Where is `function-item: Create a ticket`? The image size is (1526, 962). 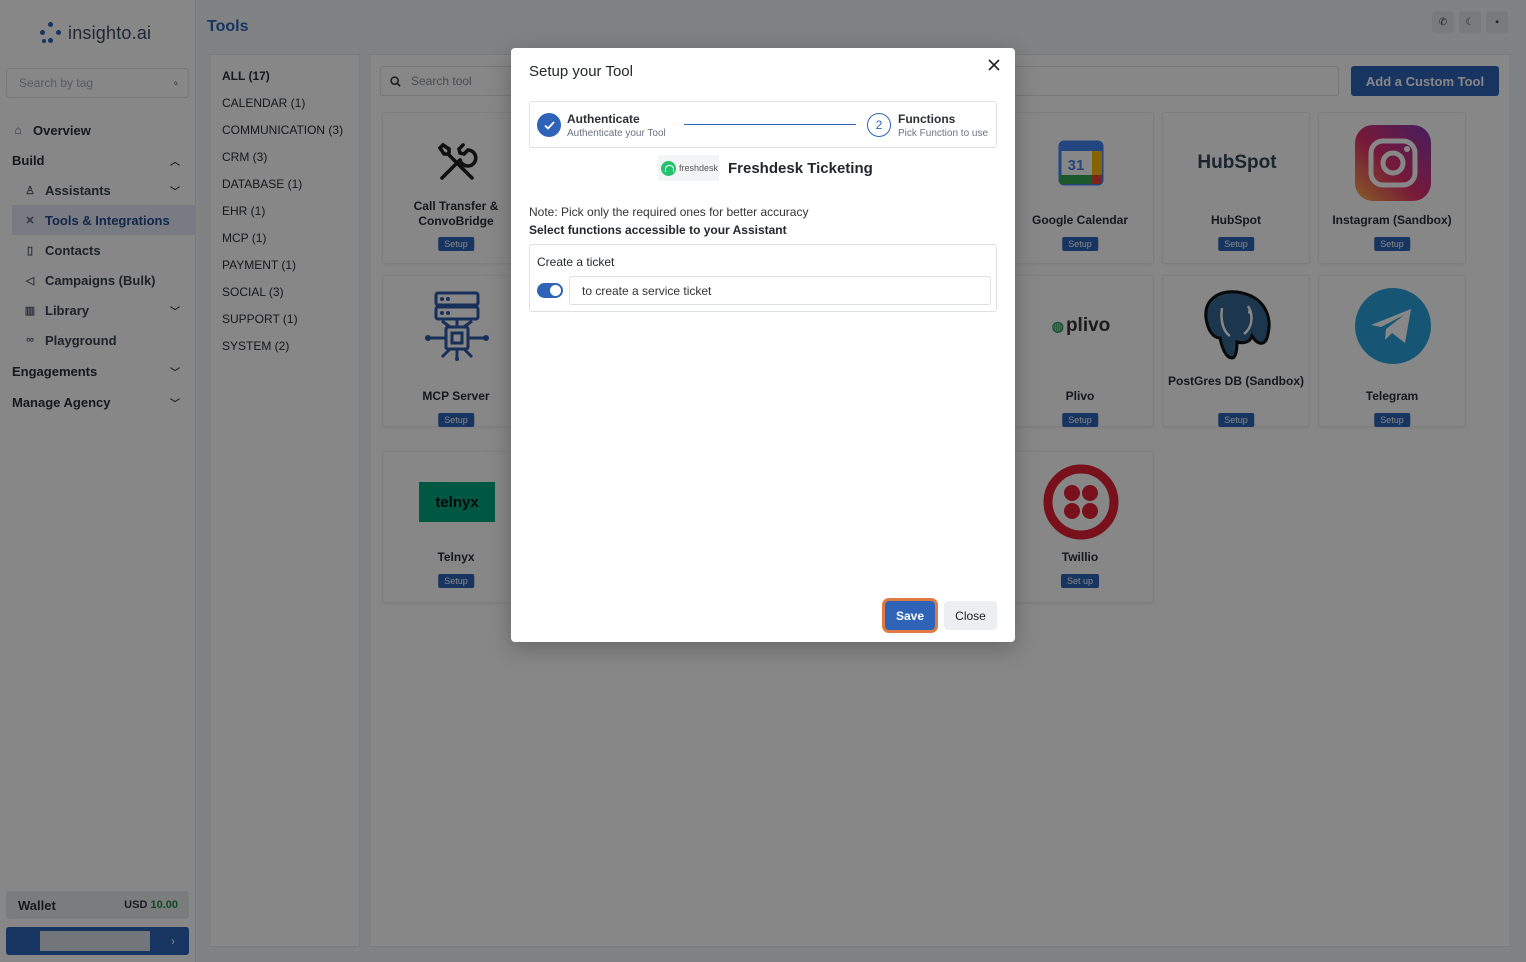 function-item: Create a ticket is located at coordinates (763, 278).